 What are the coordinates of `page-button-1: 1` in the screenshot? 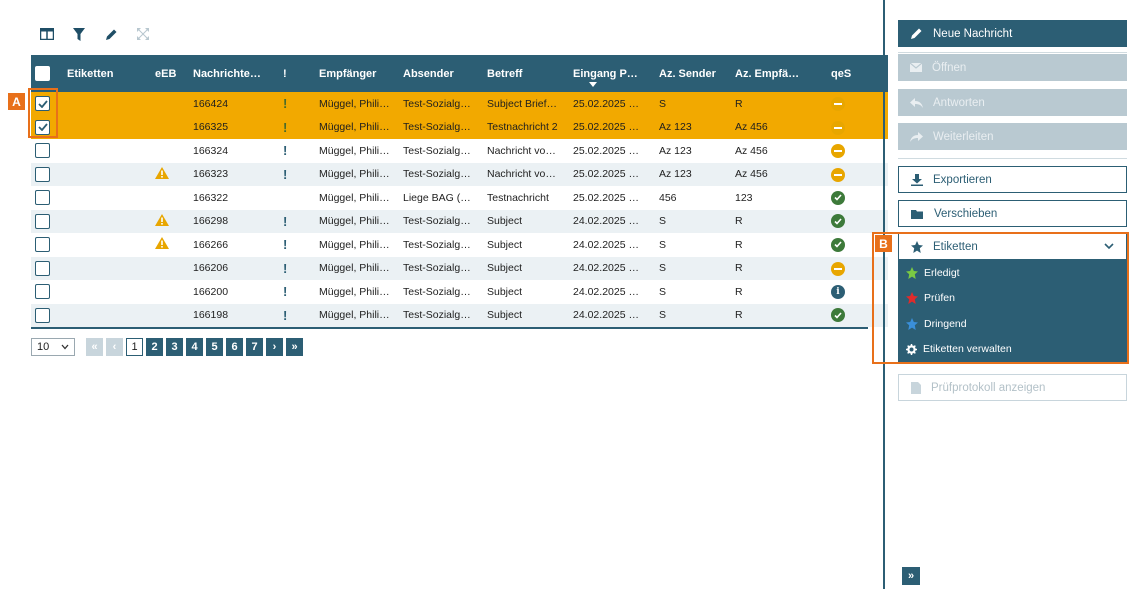 It's located at (134, 347).